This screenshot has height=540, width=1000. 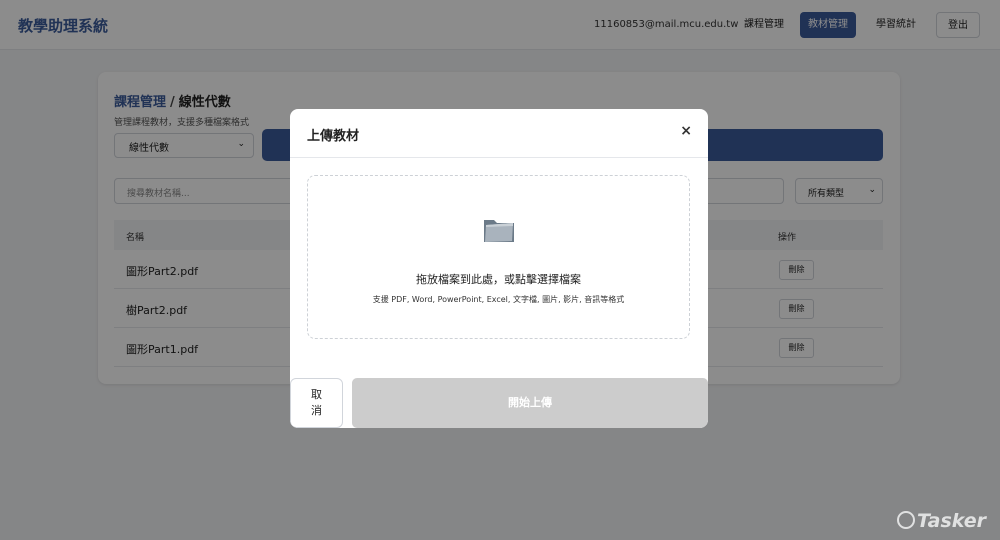 I want to click on cancel-button-label: 取消, so click(x=316, y=402).